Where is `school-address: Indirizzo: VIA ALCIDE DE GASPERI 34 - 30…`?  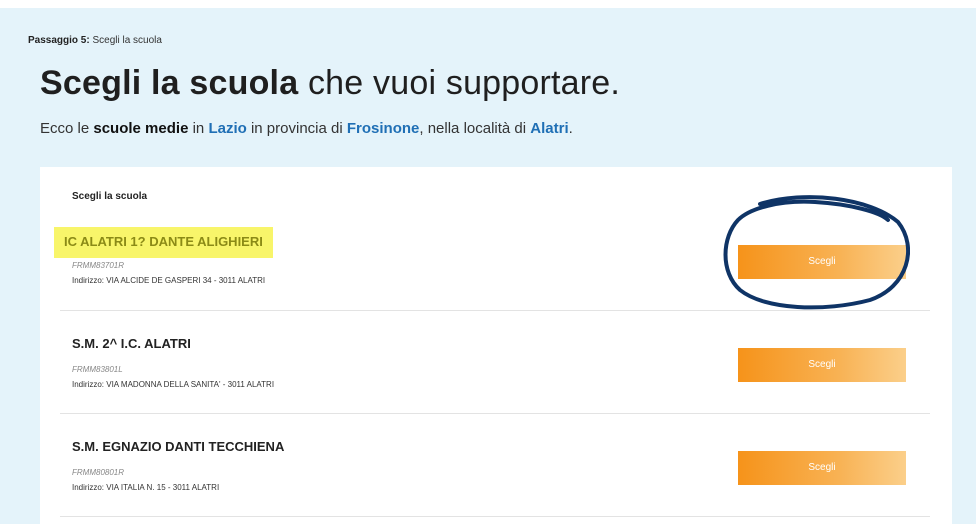 school-address: Indirizzo: VIA ALCIDE DE GASPERI 34 - 30… is located at coordinates (169, 280).